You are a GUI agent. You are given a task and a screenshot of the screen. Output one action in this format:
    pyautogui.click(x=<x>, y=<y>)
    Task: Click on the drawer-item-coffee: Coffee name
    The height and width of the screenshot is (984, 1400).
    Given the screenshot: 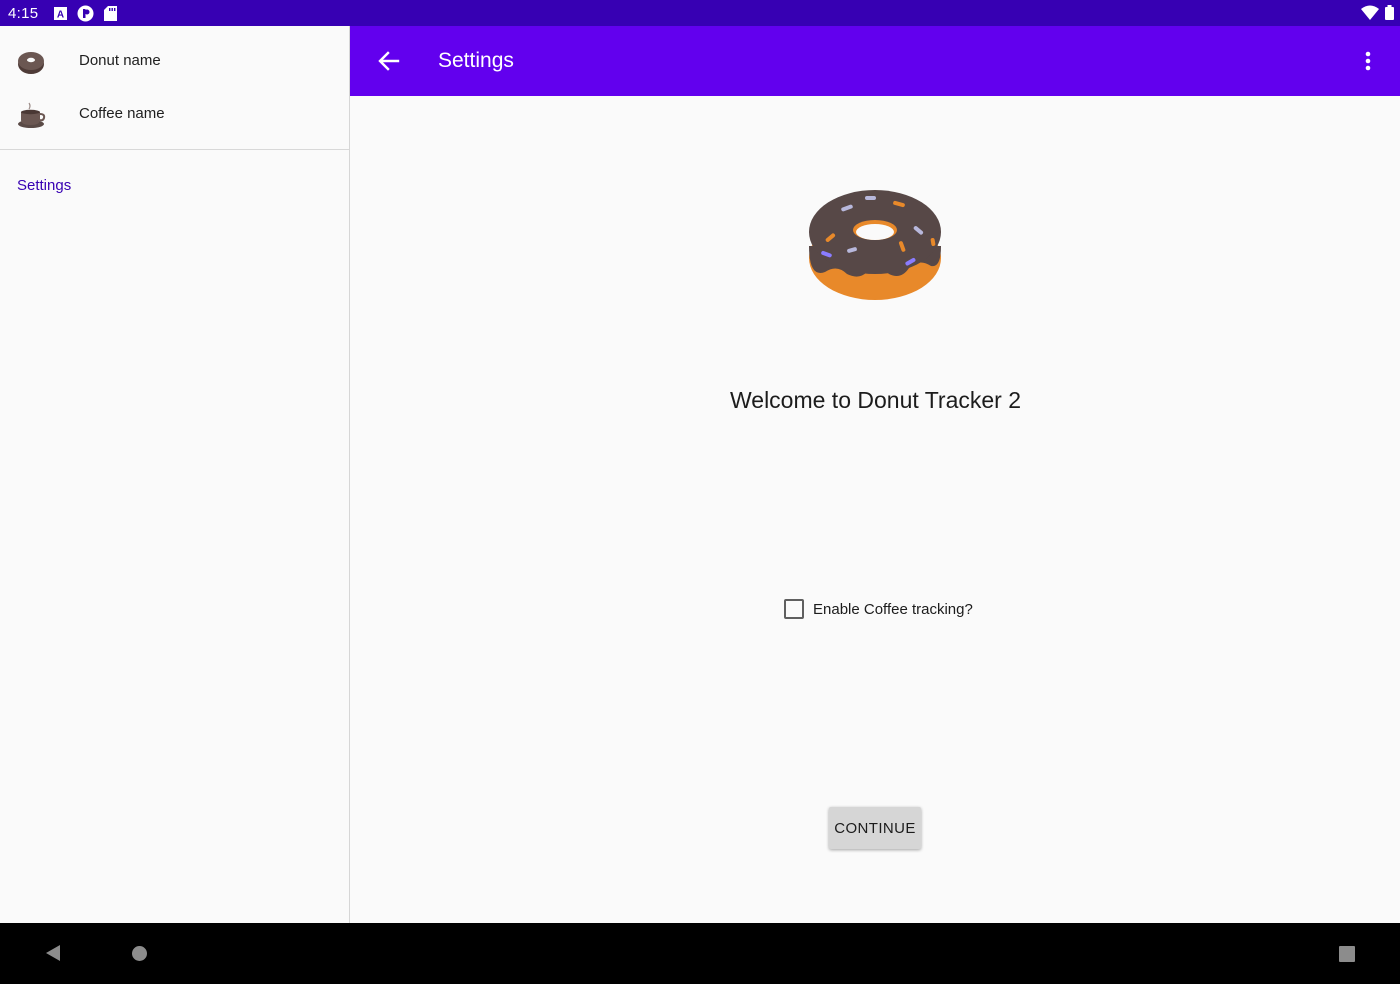 What is the action you would take?
    pyautogui.click(x=174, y=114)
    